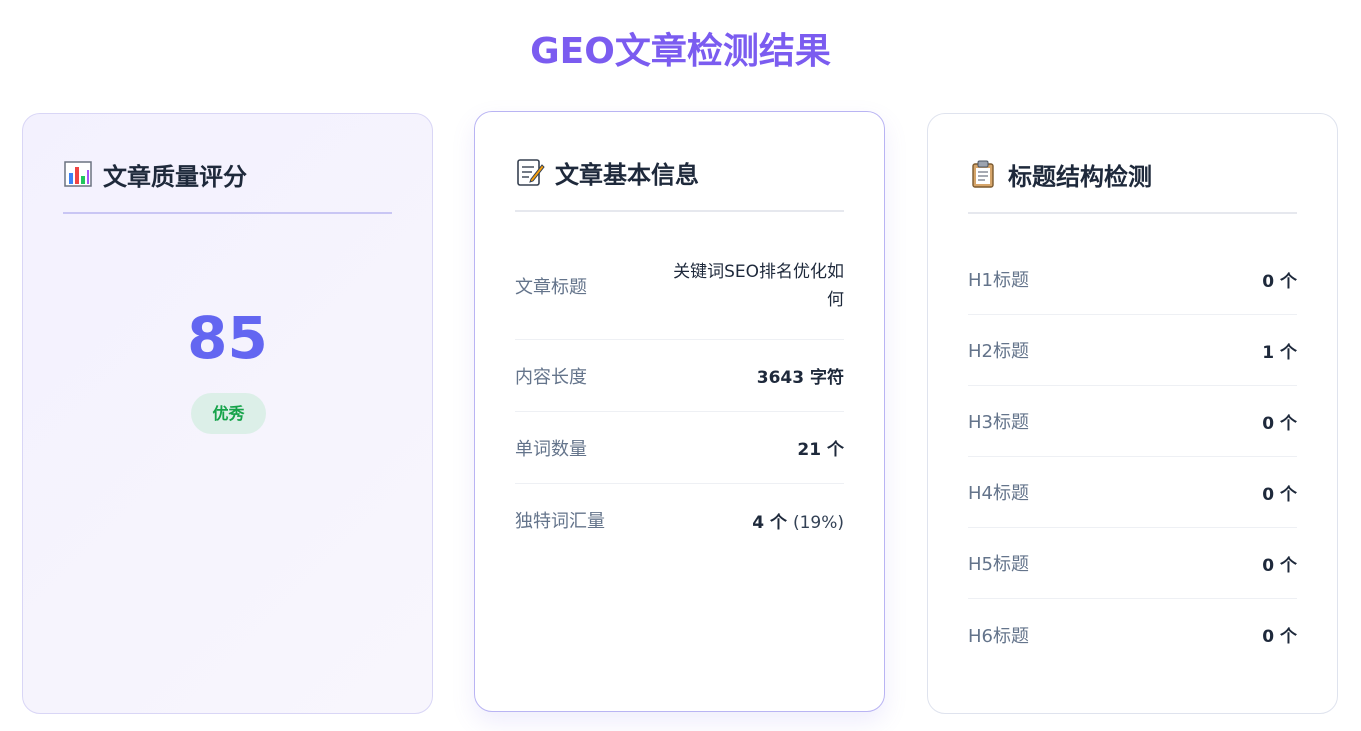 The width and height of the screenshot is (1361, 731). Describe the element at coordinates (1132, 492) in the screenshot. I see `heading-row-h4: H4标题 0 个` at that location.